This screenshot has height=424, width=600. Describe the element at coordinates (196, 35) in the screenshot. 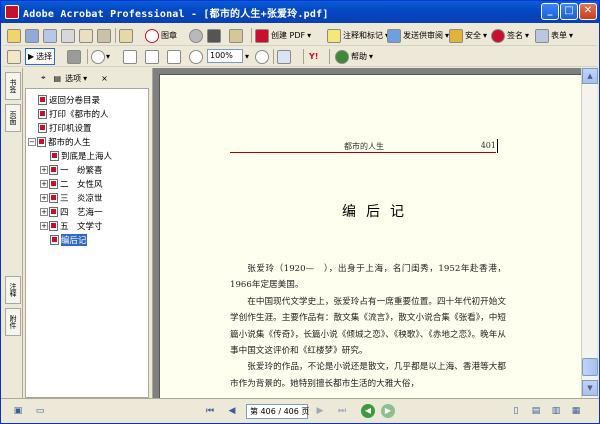

I see `search-icon` at that location.